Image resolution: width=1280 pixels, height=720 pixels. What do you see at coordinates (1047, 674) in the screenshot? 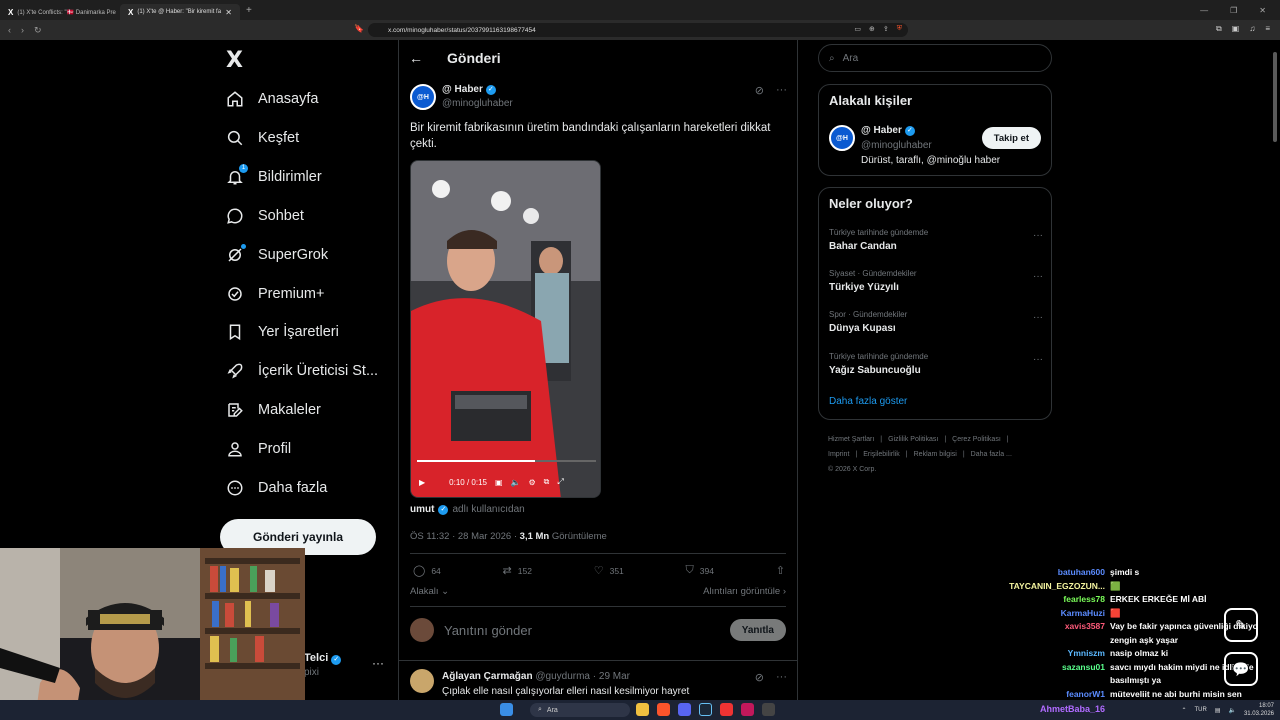
I see `chat-username: sazansu01` at bounding box center [1047, 674].